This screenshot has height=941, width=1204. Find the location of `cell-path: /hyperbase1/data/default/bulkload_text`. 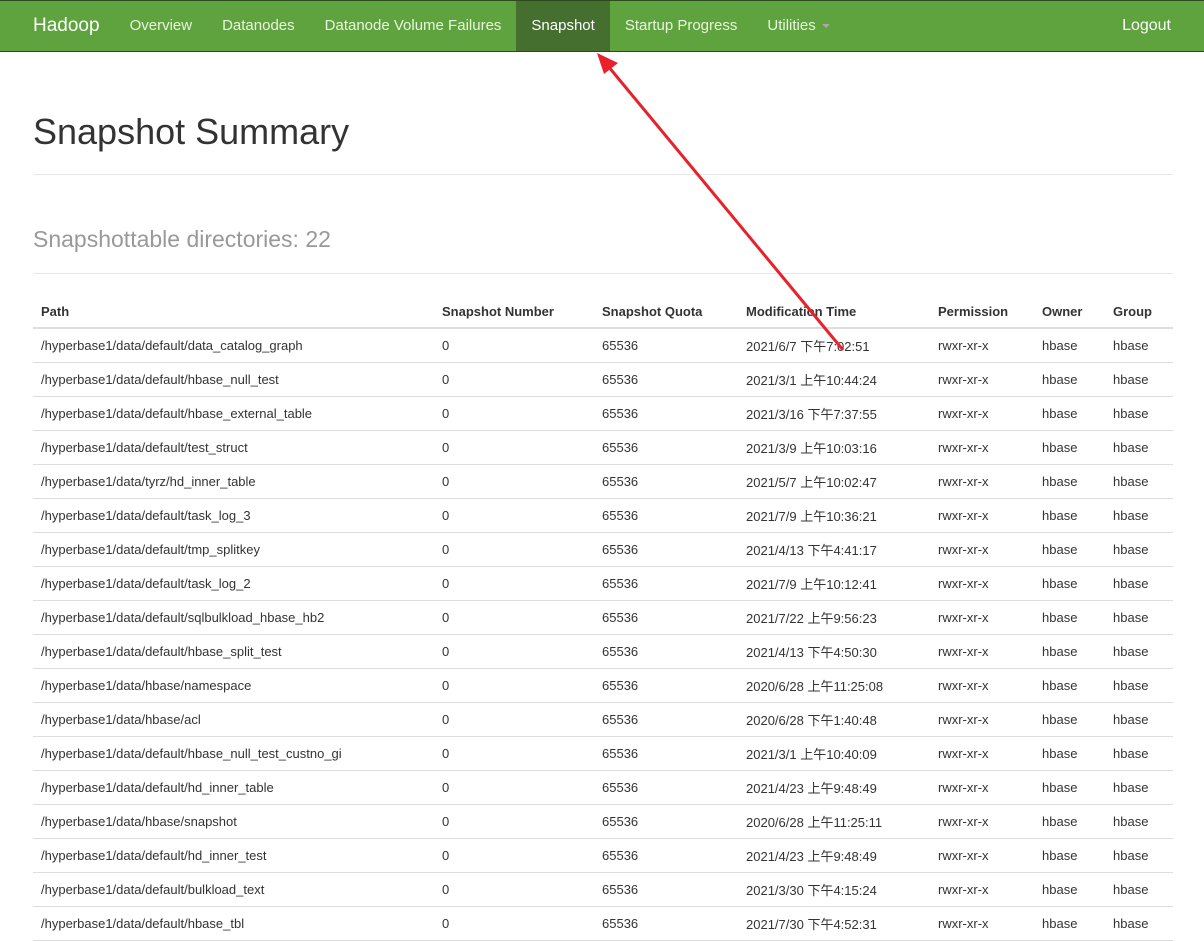

cell-path: /hyperbase1/data/default/bulkload_text is located at coordinates (233, 889).